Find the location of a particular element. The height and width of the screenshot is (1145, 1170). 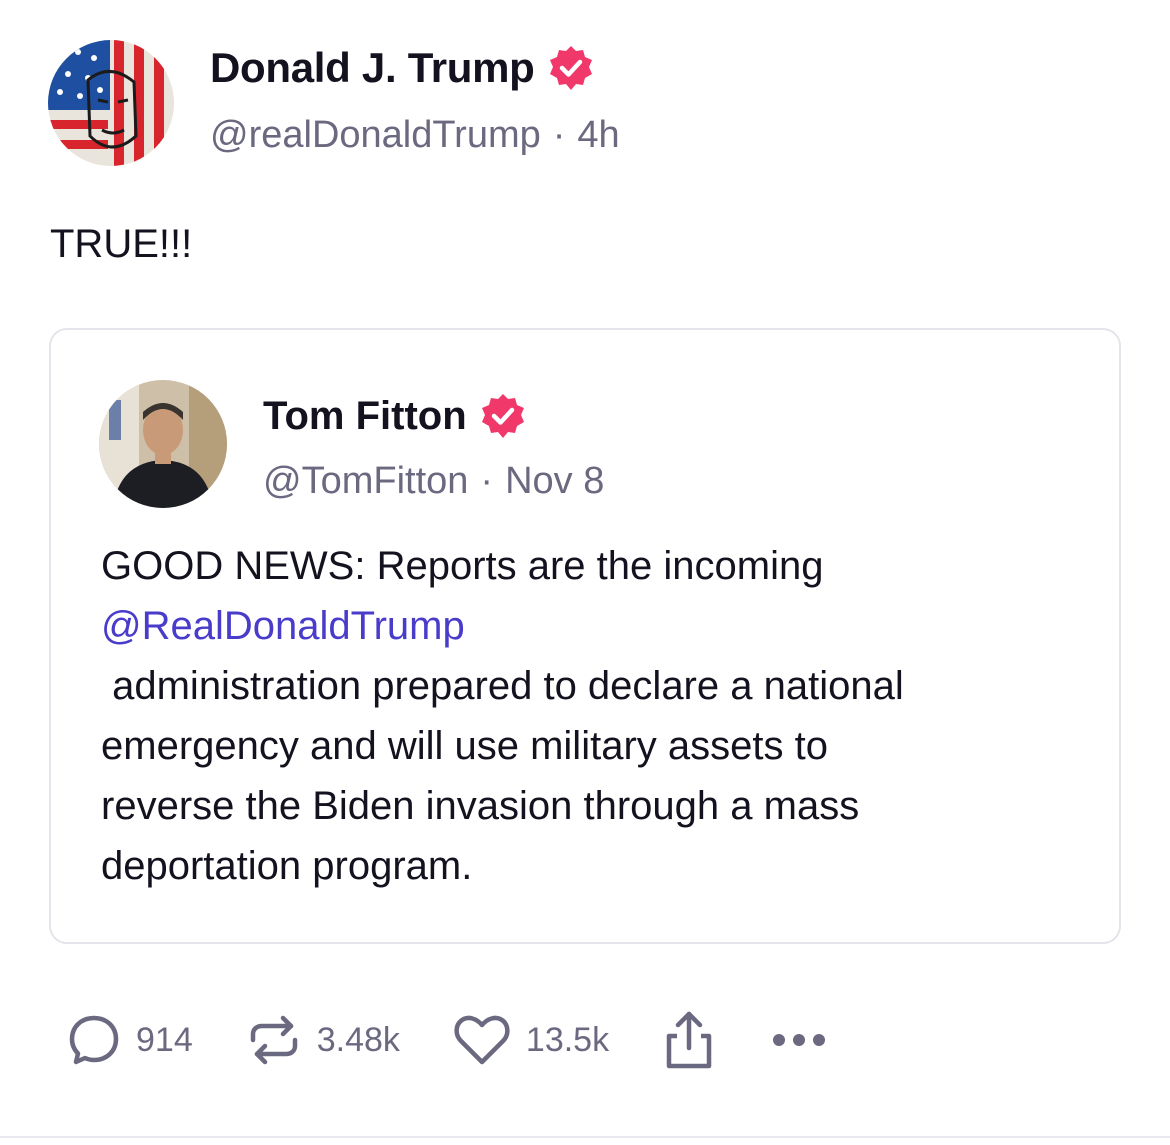

retruth-button: 3.48k is located at coordinates (322, 1040).